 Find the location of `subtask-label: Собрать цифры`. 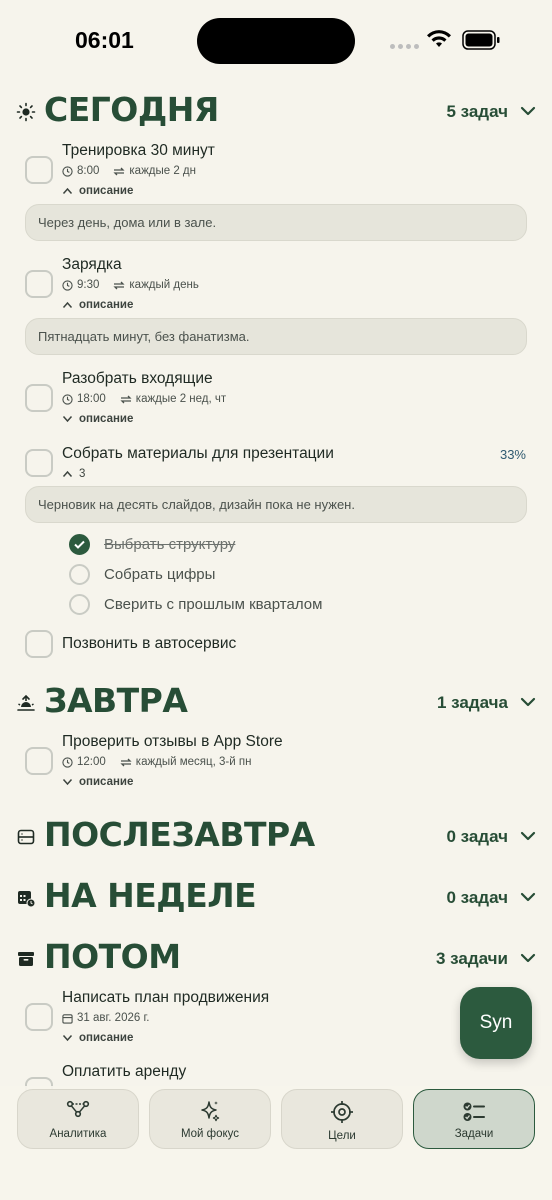

subtask-label: Собрать цифры is located at coordinates (160, 574).